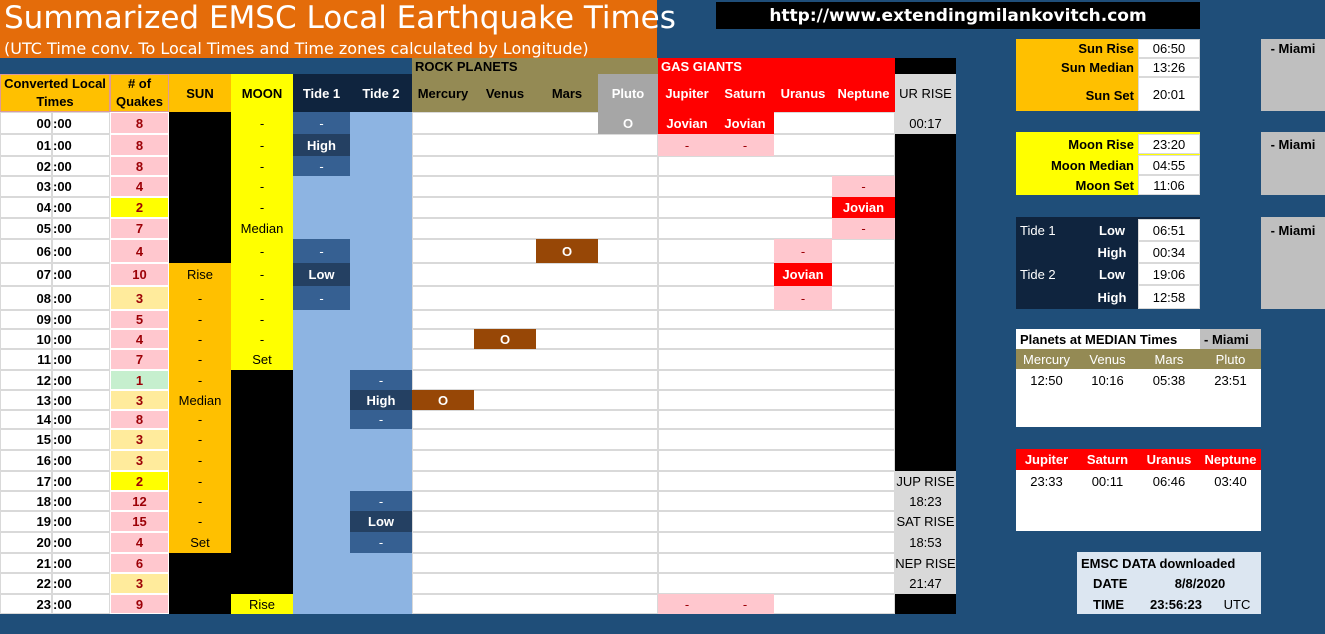  What do you see at coordinates (139, 274) in the screenshot?
I see `quake-count: 10` at bounding box center [139, 274].